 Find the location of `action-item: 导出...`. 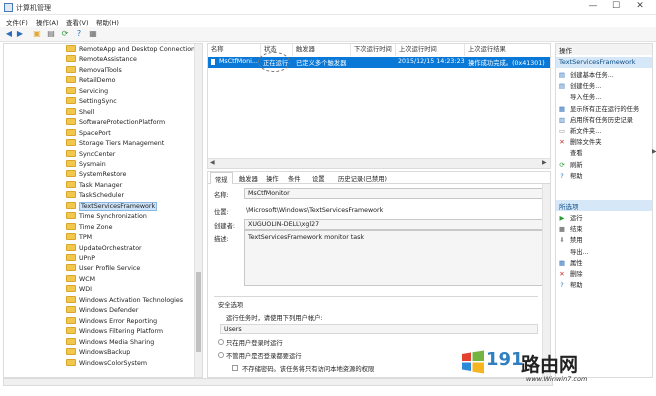

action-item: 导出... is located at coordinates (579, 252).